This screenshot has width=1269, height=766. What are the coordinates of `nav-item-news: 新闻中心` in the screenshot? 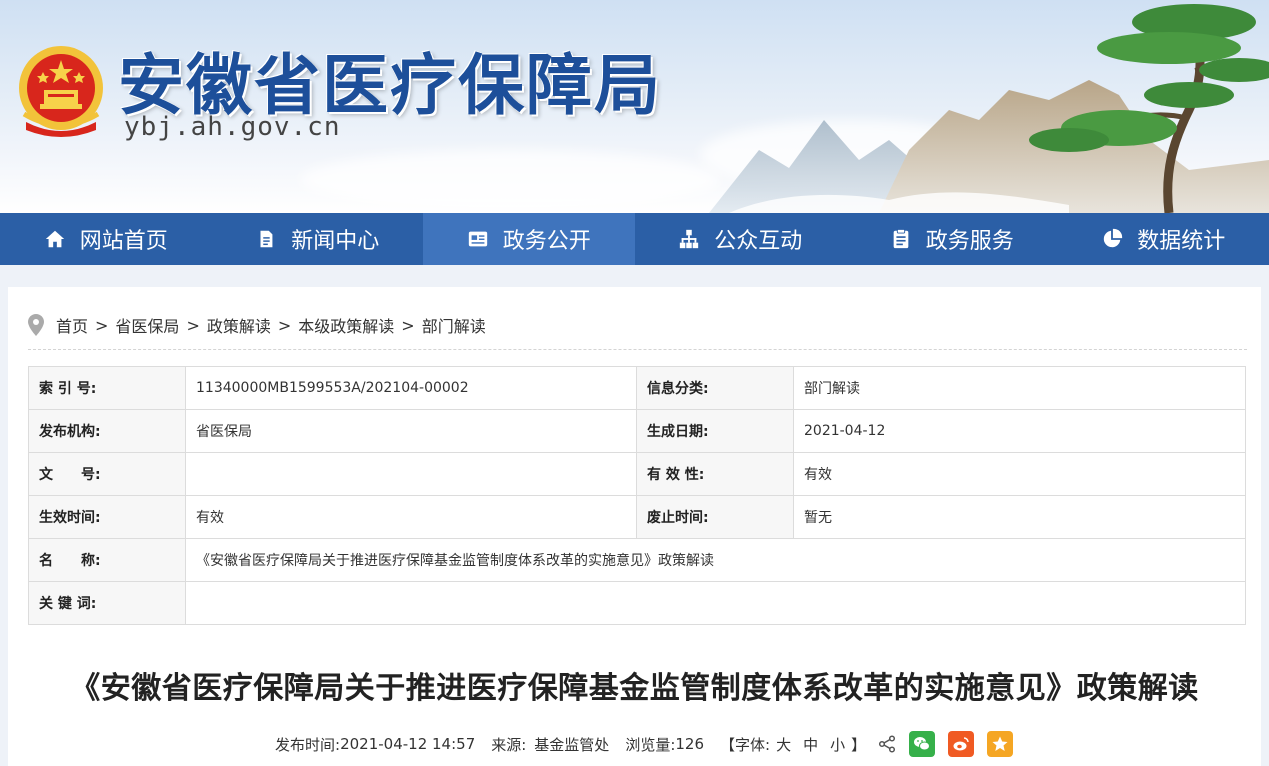 It's located at (318, 239).